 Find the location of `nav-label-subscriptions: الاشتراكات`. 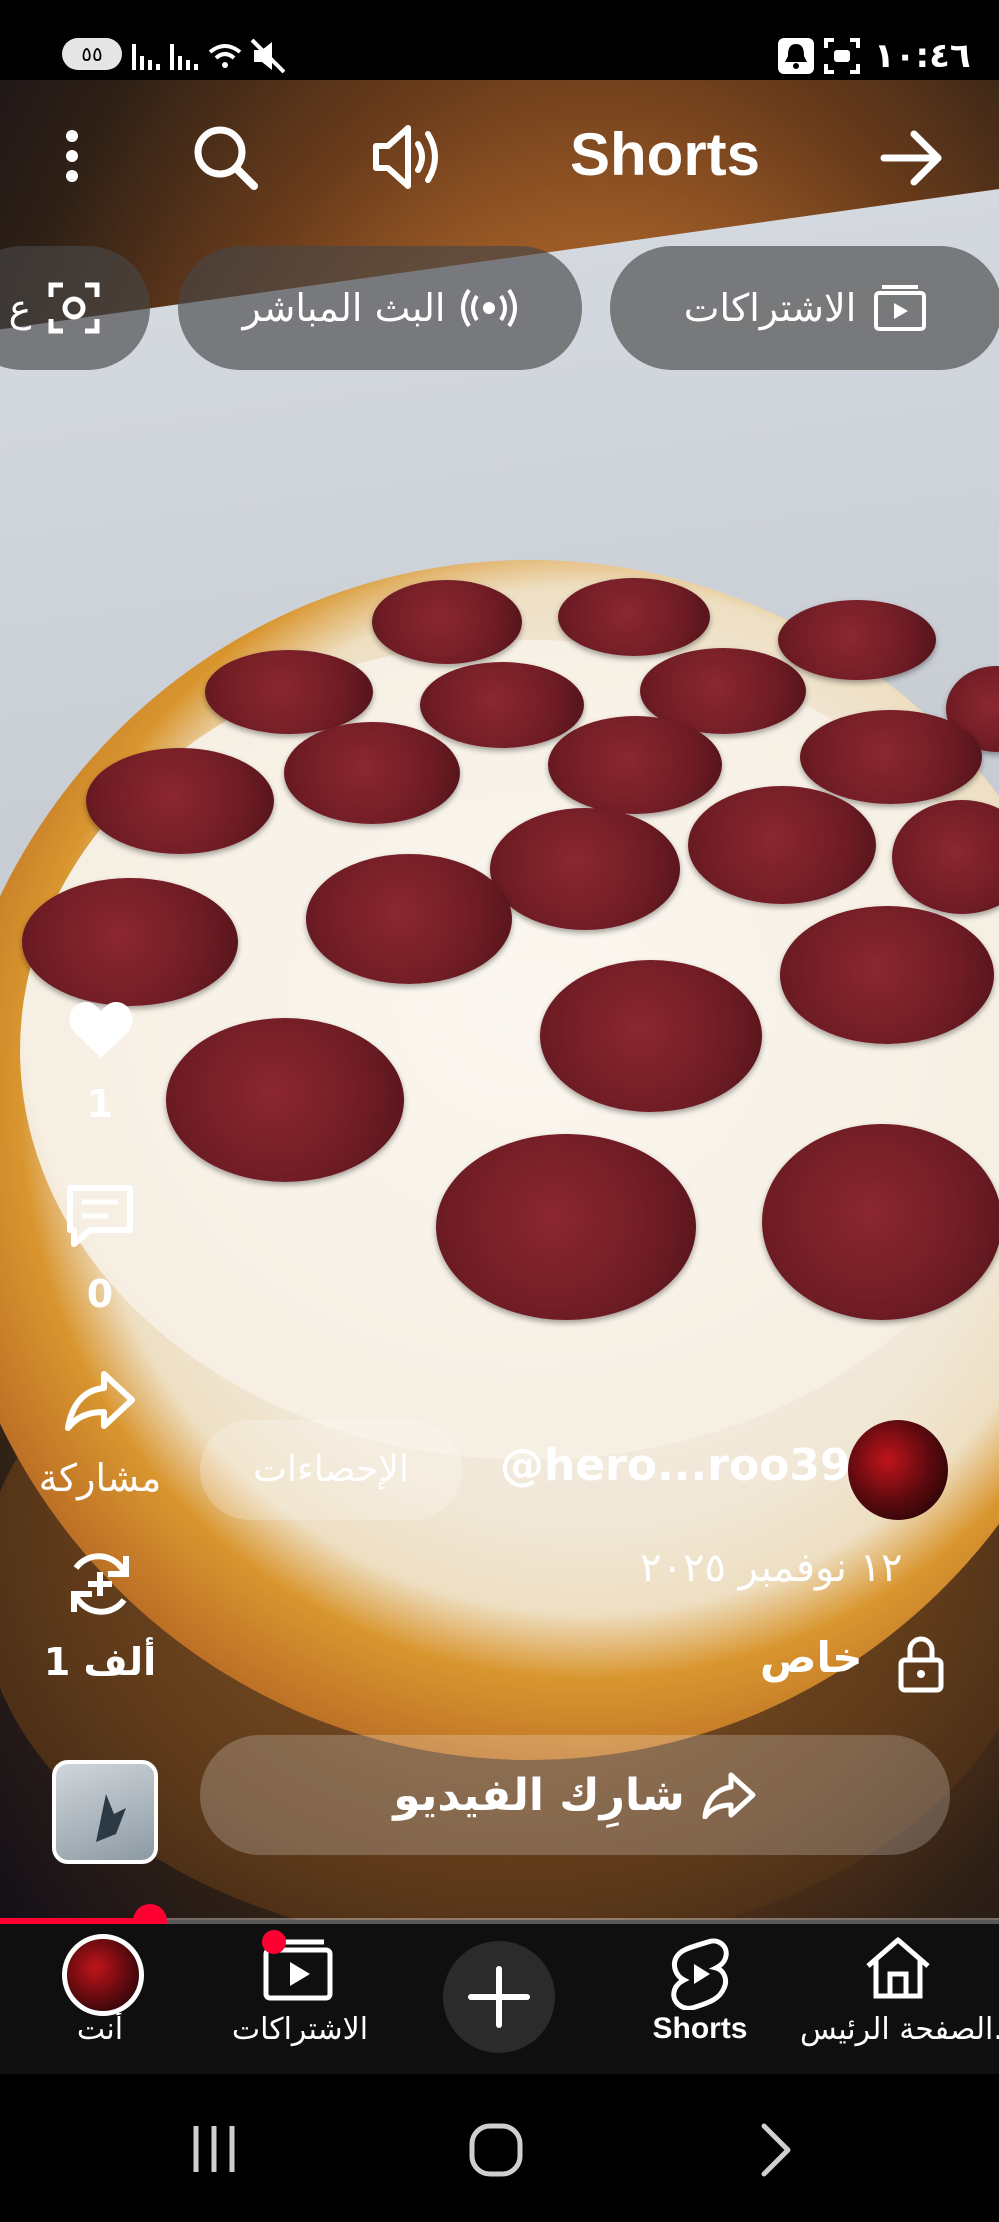

nav-label-subscriptions: الاشتراكات is located at coordinates (300, 2029).